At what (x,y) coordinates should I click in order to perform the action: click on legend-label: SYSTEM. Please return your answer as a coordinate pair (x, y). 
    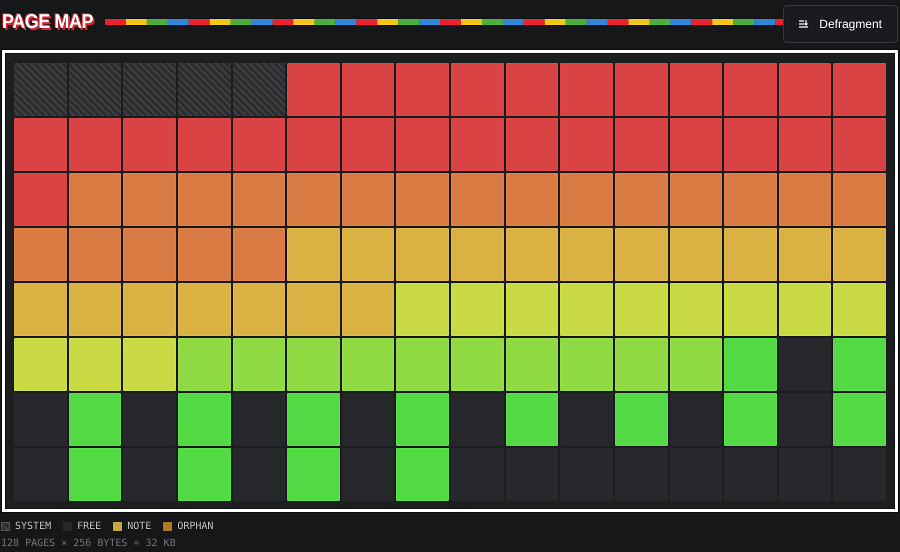
    Looking at the image, I should click on (33, 527).